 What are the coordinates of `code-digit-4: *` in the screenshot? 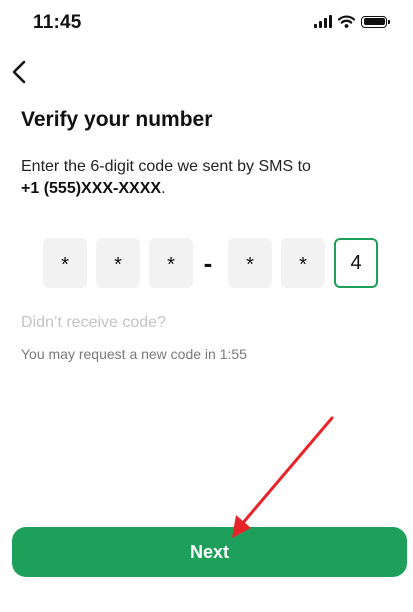 It's located at (250, 263).